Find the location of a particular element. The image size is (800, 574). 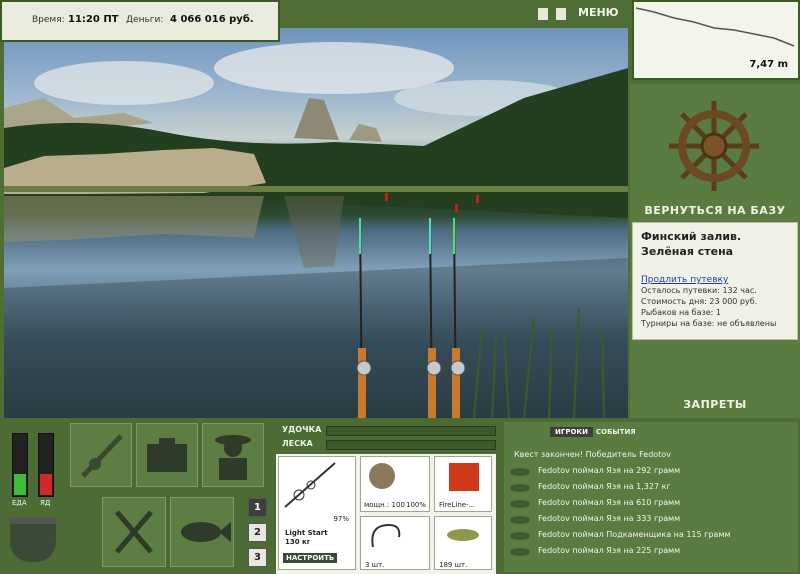

depth-profile-panel: 7,47 m is located at coordinates (716, 40).